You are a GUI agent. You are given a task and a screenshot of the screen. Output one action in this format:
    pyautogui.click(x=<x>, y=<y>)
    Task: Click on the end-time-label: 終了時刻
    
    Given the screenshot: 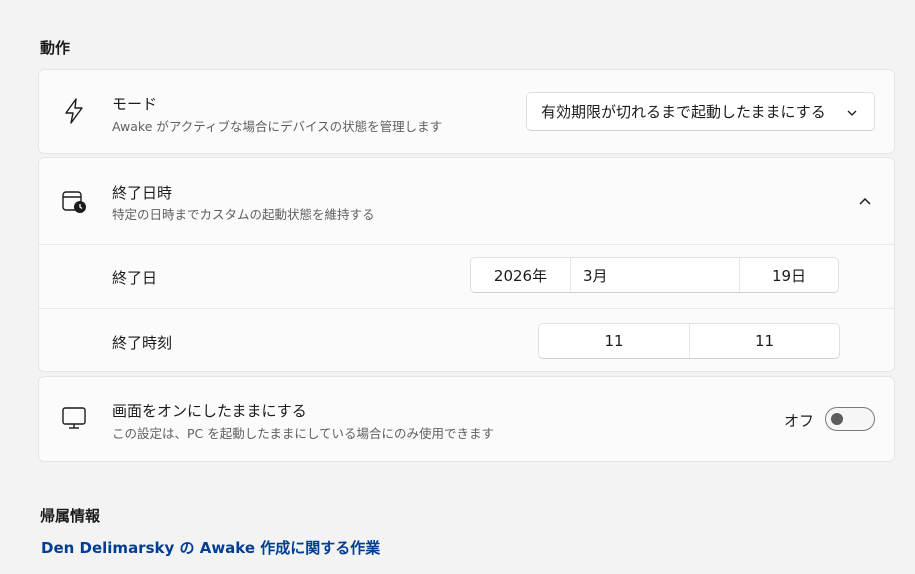 What is the action you would take?
    pyautogui.click(x=142, y=343)
    